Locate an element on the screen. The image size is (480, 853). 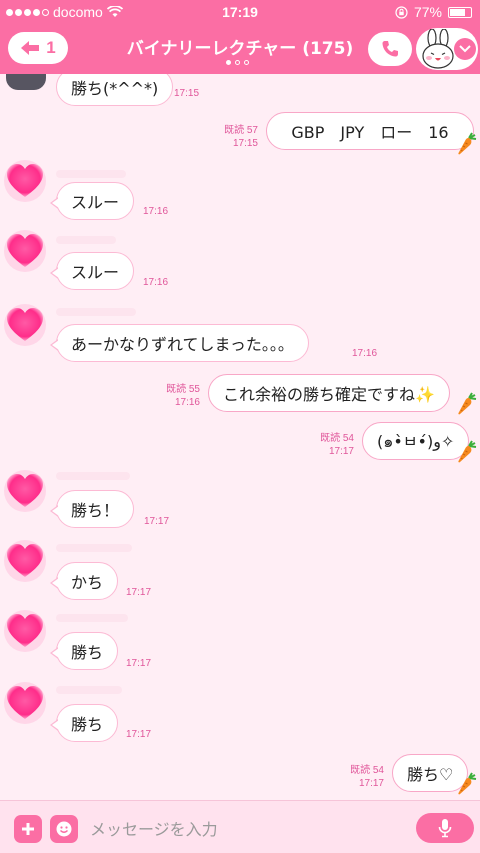
plus-icon is located at coordinates (28, 829).